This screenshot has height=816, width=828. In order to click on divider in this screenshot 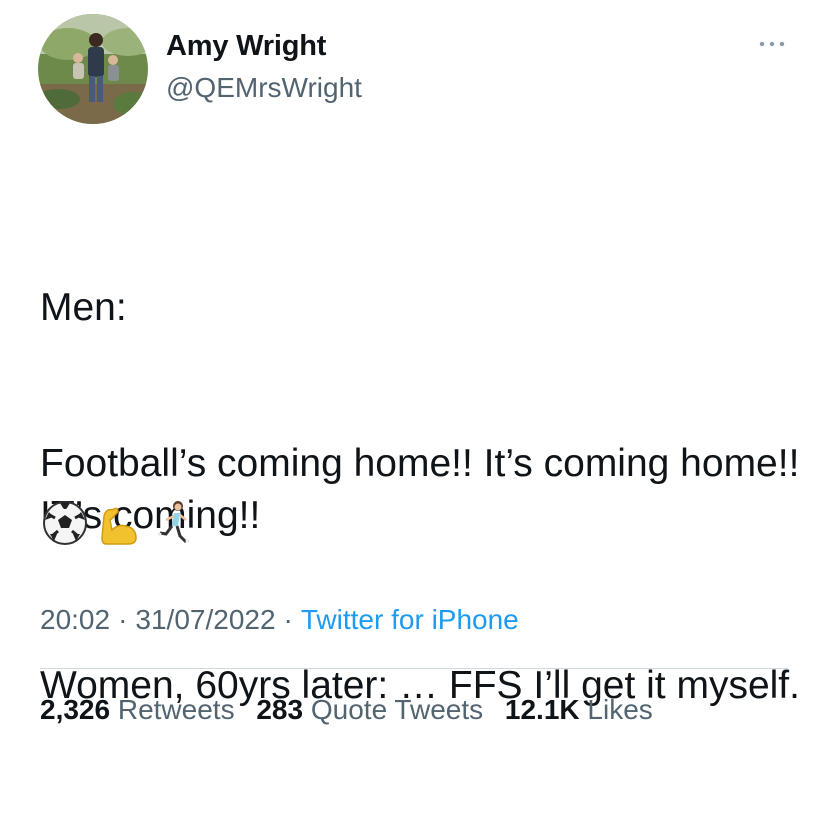, I will do `click(414, 668)`.